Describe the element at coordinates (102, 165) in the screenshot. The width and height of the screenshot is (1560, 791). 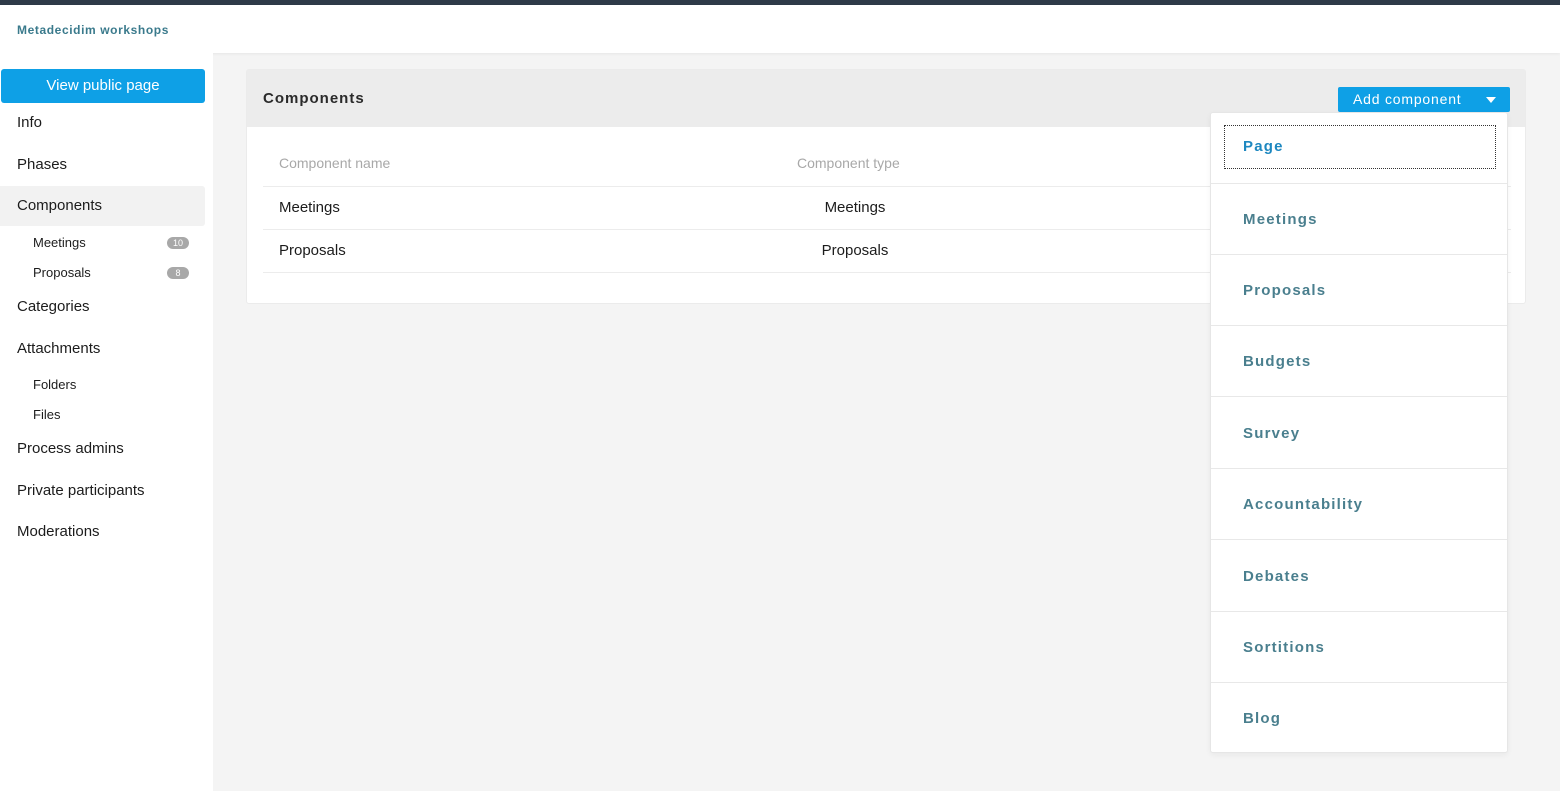
I see `sidebar-item-phases: Phases` at that location.